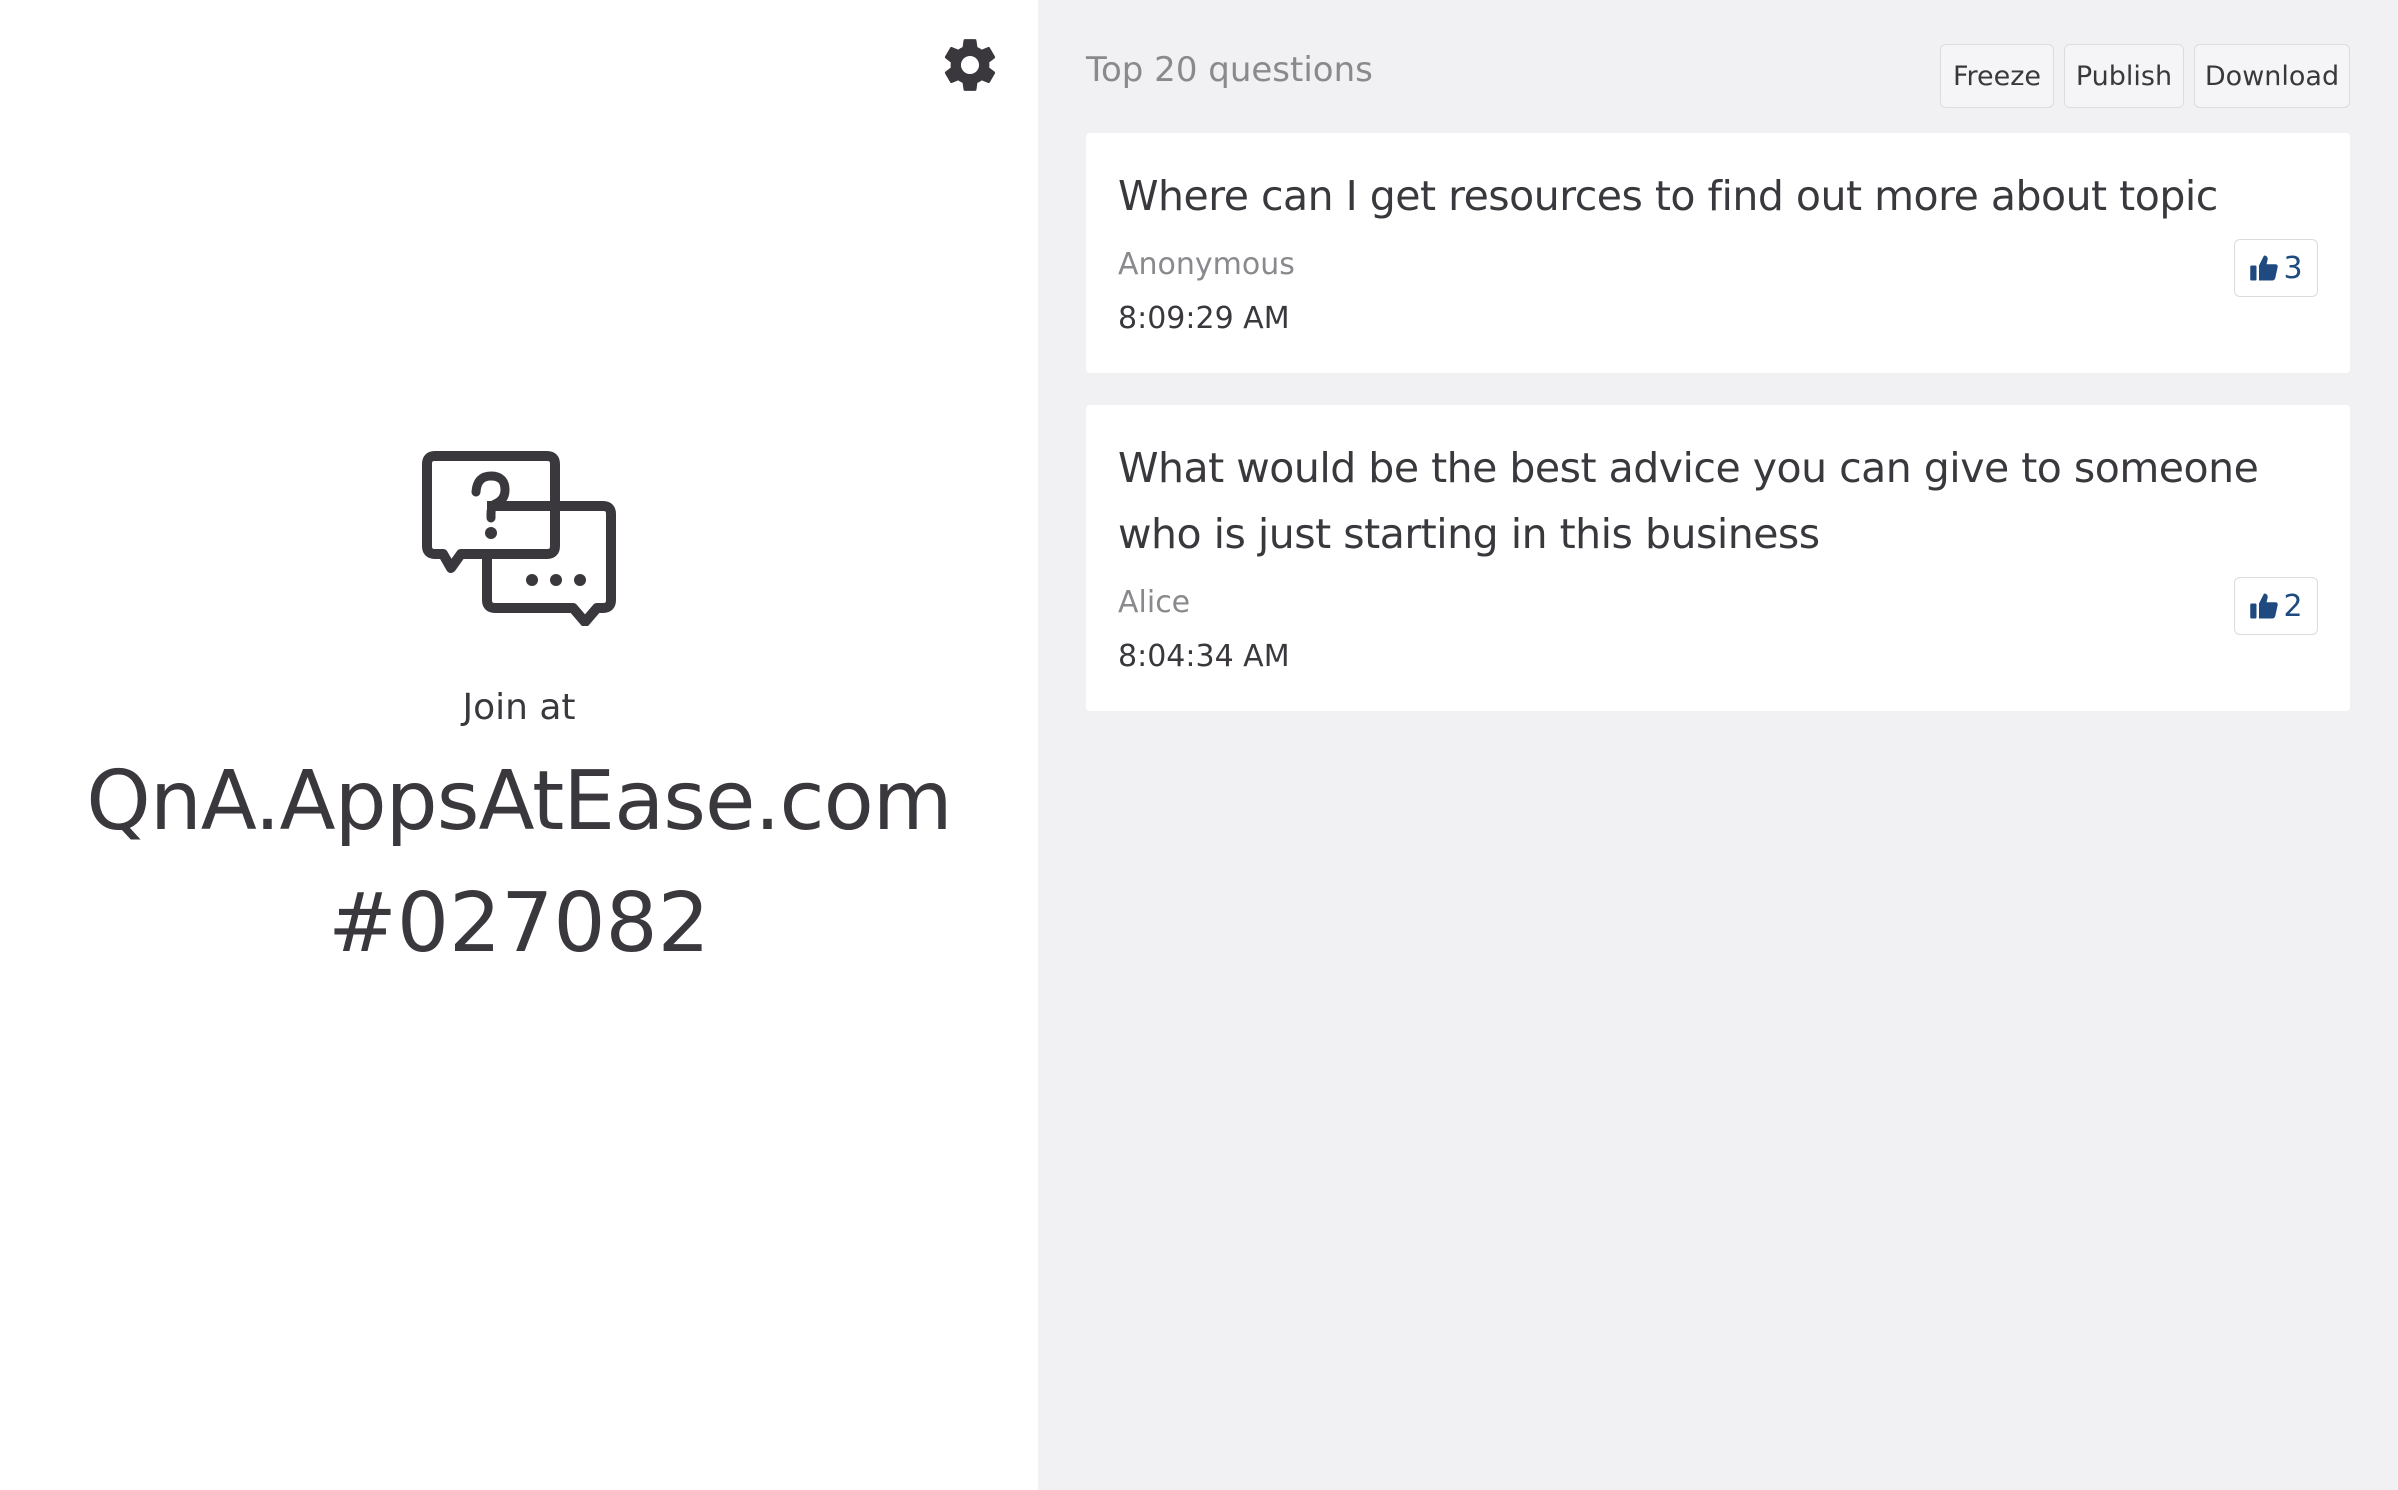  I want to click on toolbar: Freeze Publish Download, so click(2145, 76).